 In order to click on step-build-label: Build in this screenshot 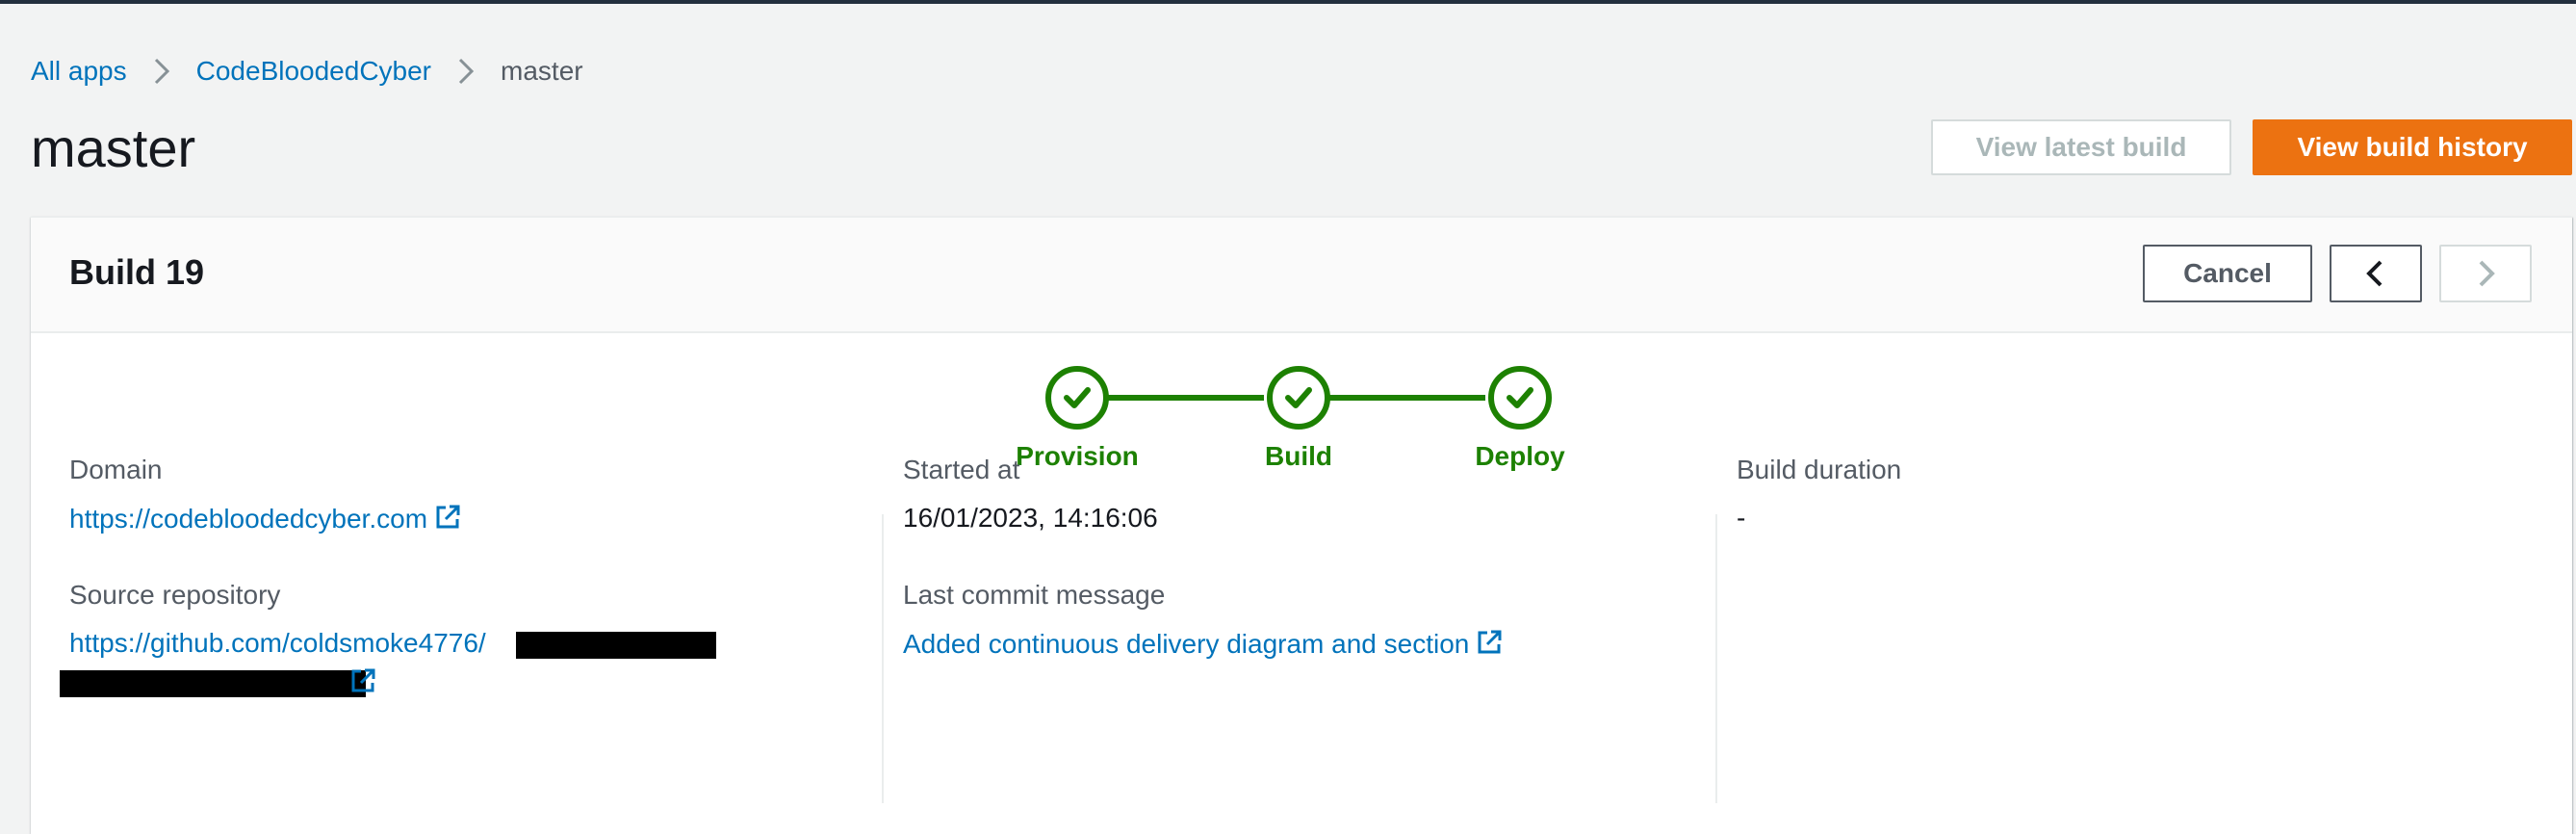, I will do `click(1299, 456)`.